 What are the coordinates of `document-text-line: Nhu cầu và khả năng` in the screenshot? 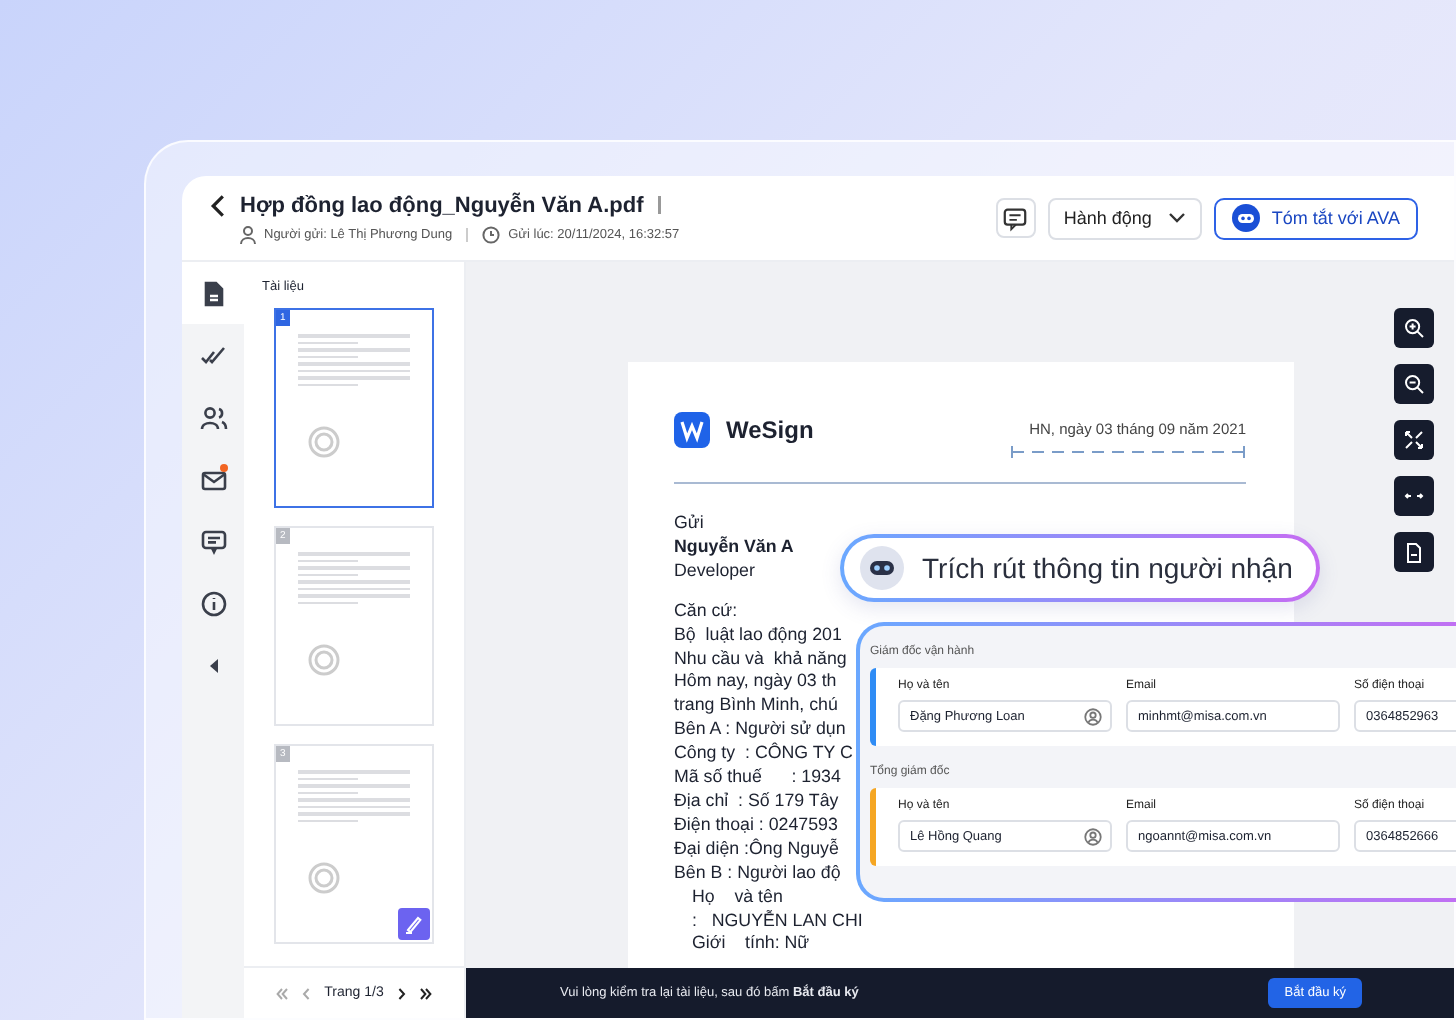 It's located at (760, 659).